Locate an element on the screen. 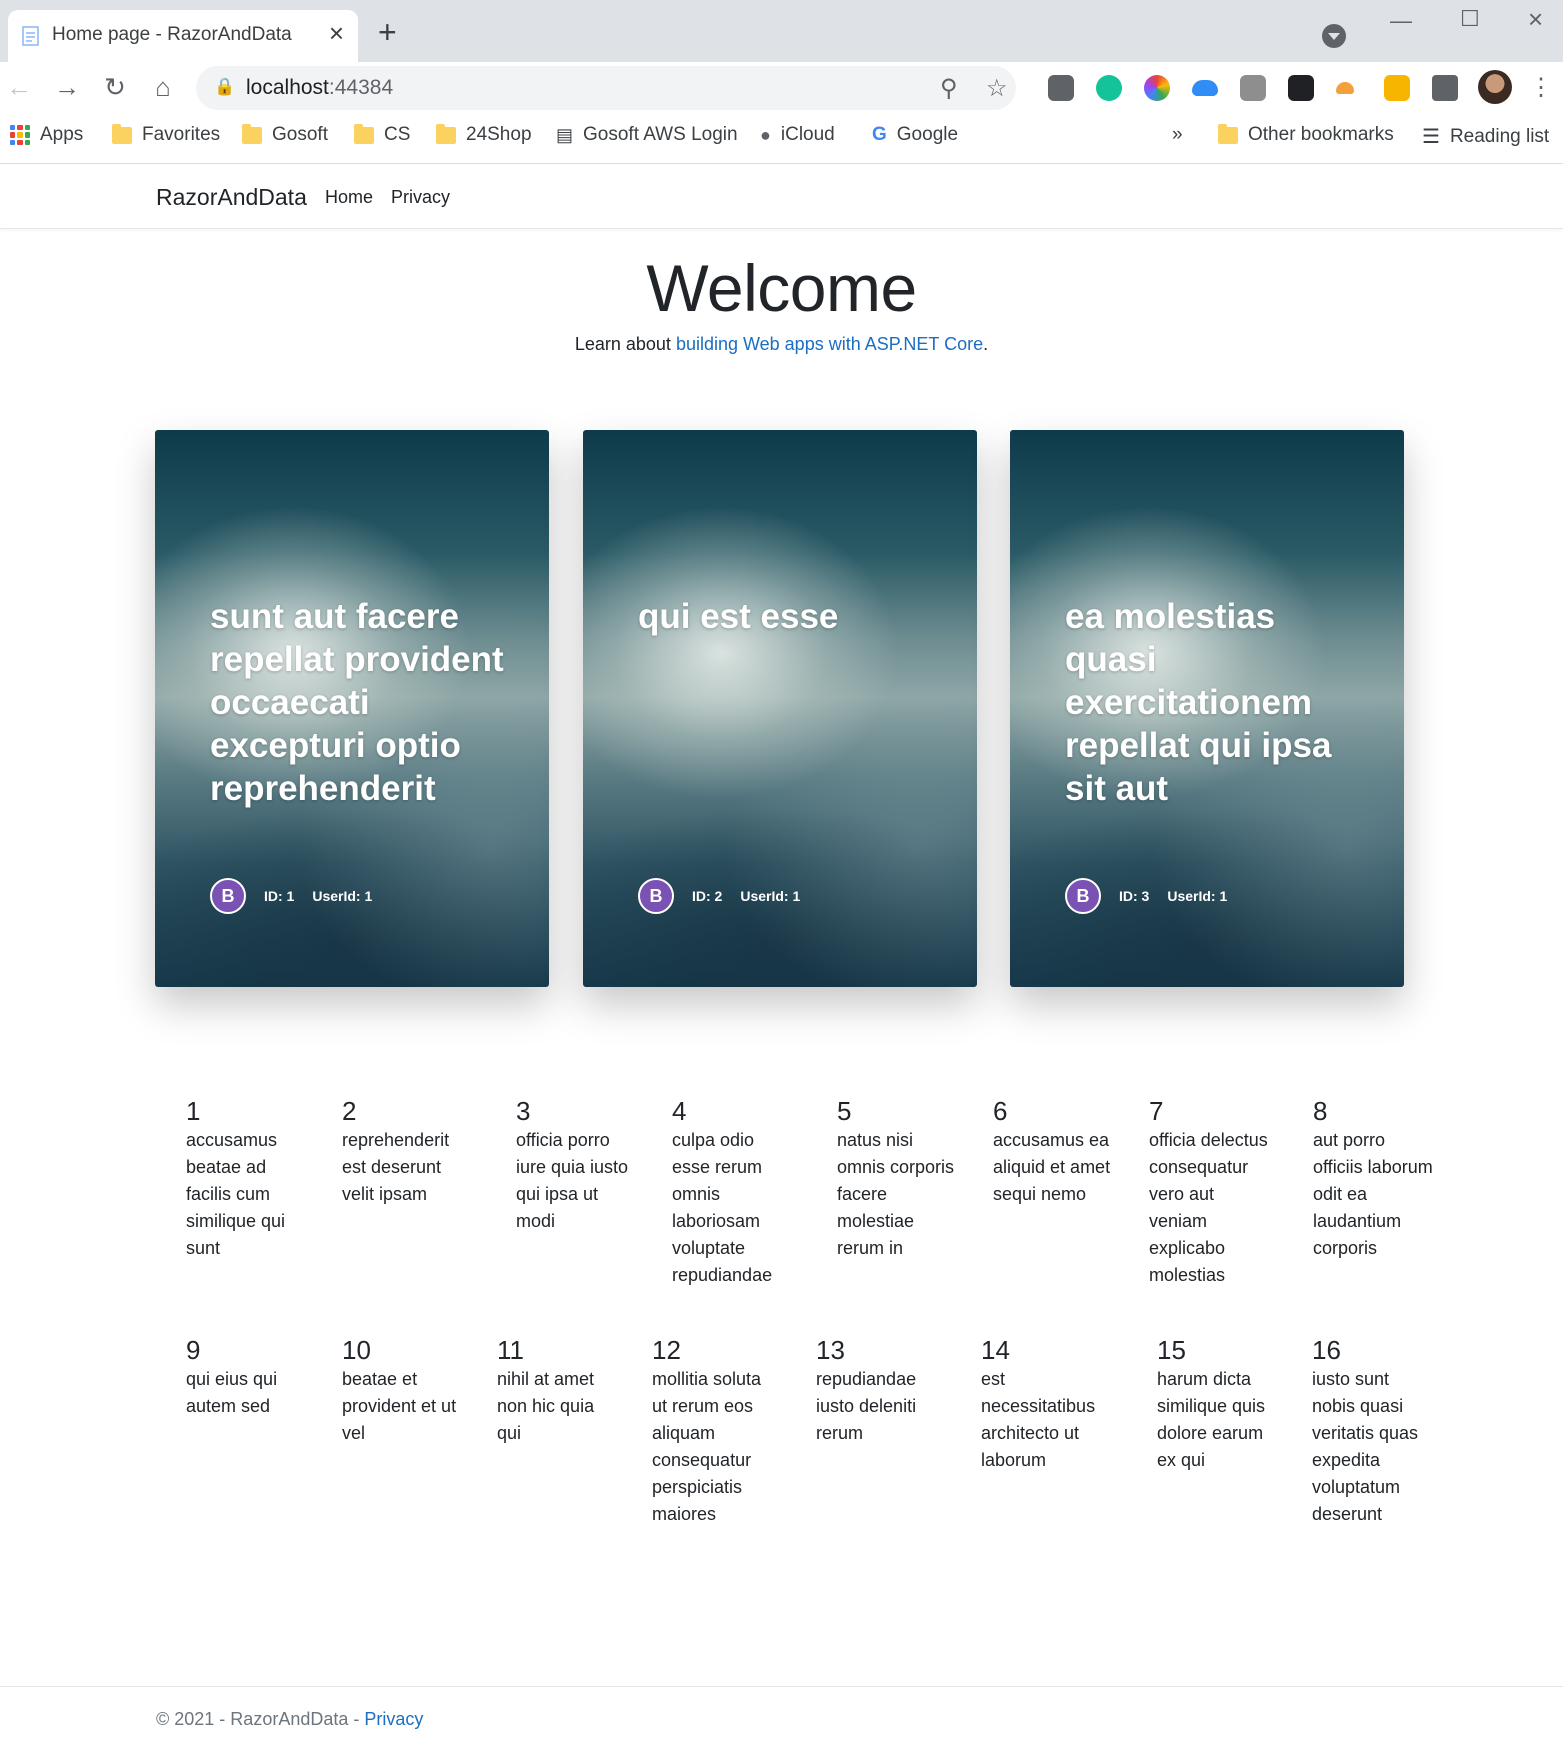 The width and height of the screenshot is (1563, 1747). site-navbar: RazorAndData Home Privacy is located at coordinates (781, 196).